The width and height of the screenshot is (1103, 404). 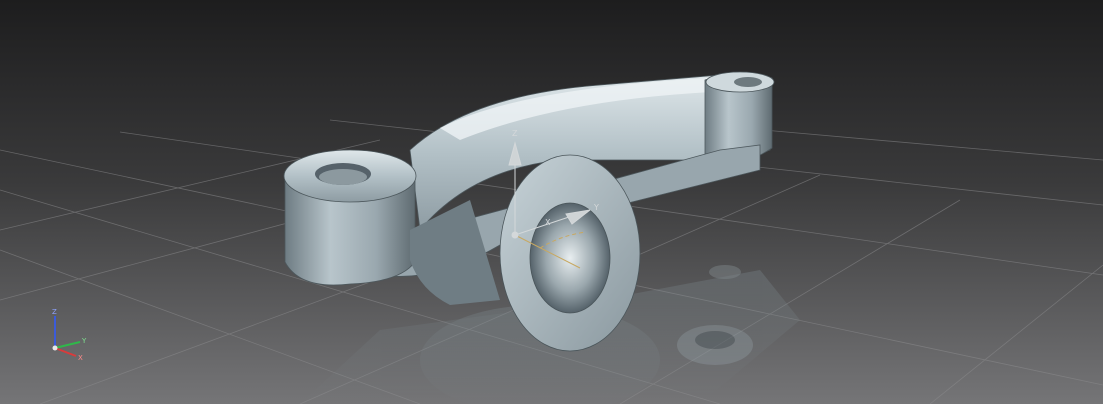 What do you see at coordinates (80, 358) in the screenshot?
I see `triad-x-label: X` at bounding box center [80, 358].